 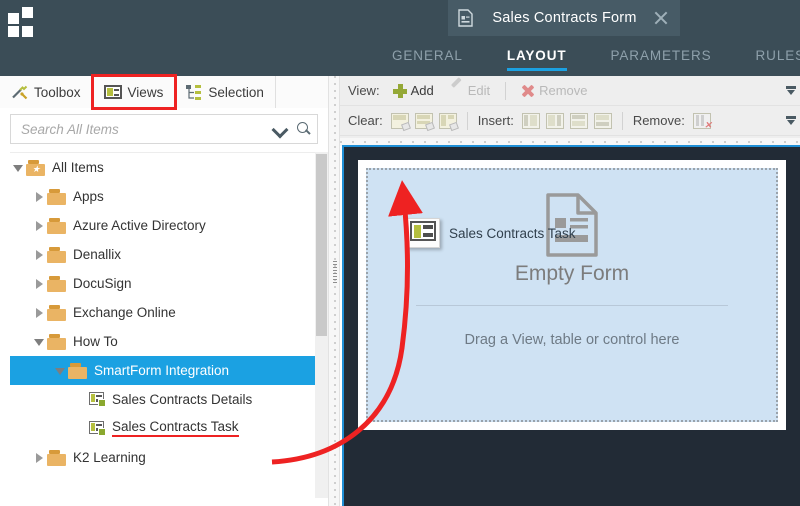 I want to click on tree-item-label: Denallix, so click(x=97, y=254).